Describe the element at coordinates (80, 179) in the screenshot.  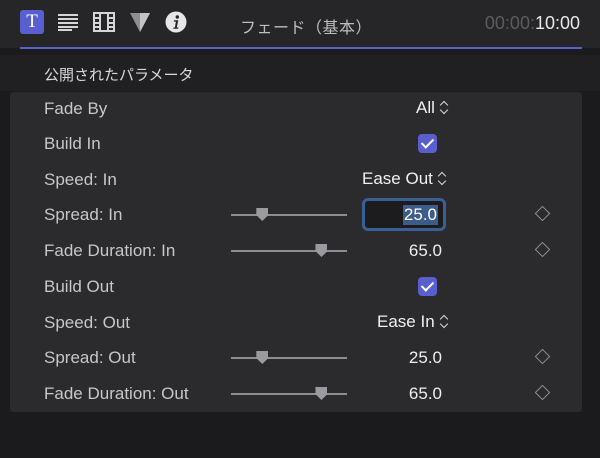
I see `param-label: Speed: In` at that location.